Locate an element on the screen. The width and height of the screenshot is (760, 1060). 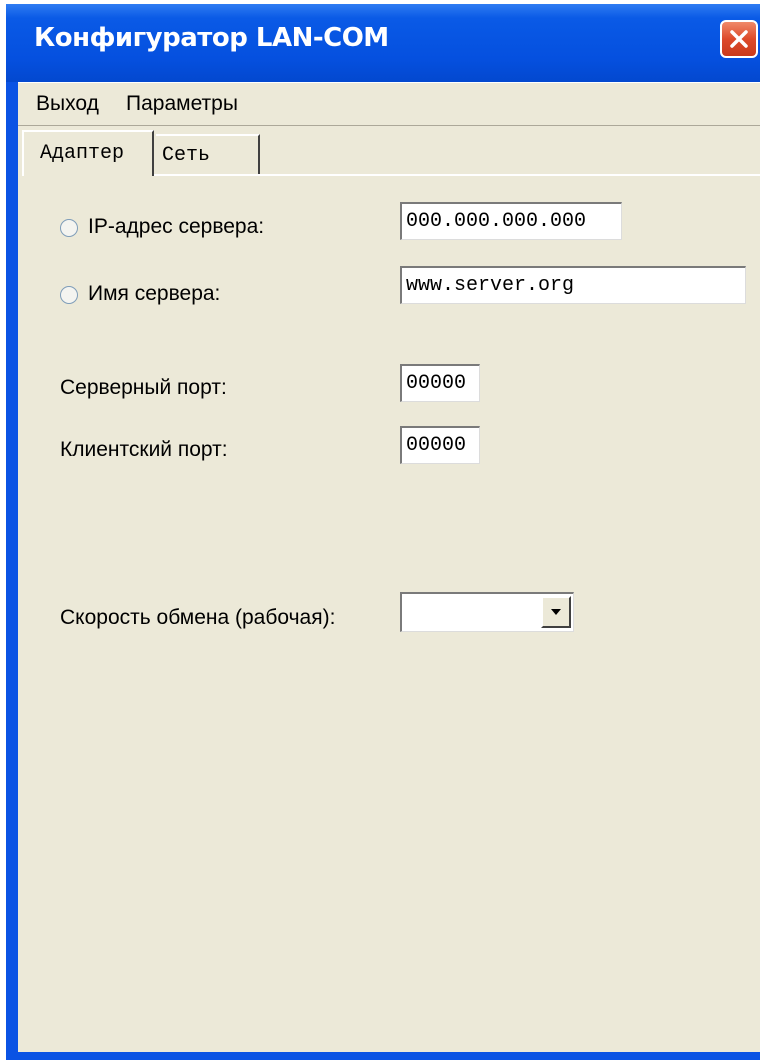
ip-address-field: 000.000.000.000 is located at coordinates (511, 221).